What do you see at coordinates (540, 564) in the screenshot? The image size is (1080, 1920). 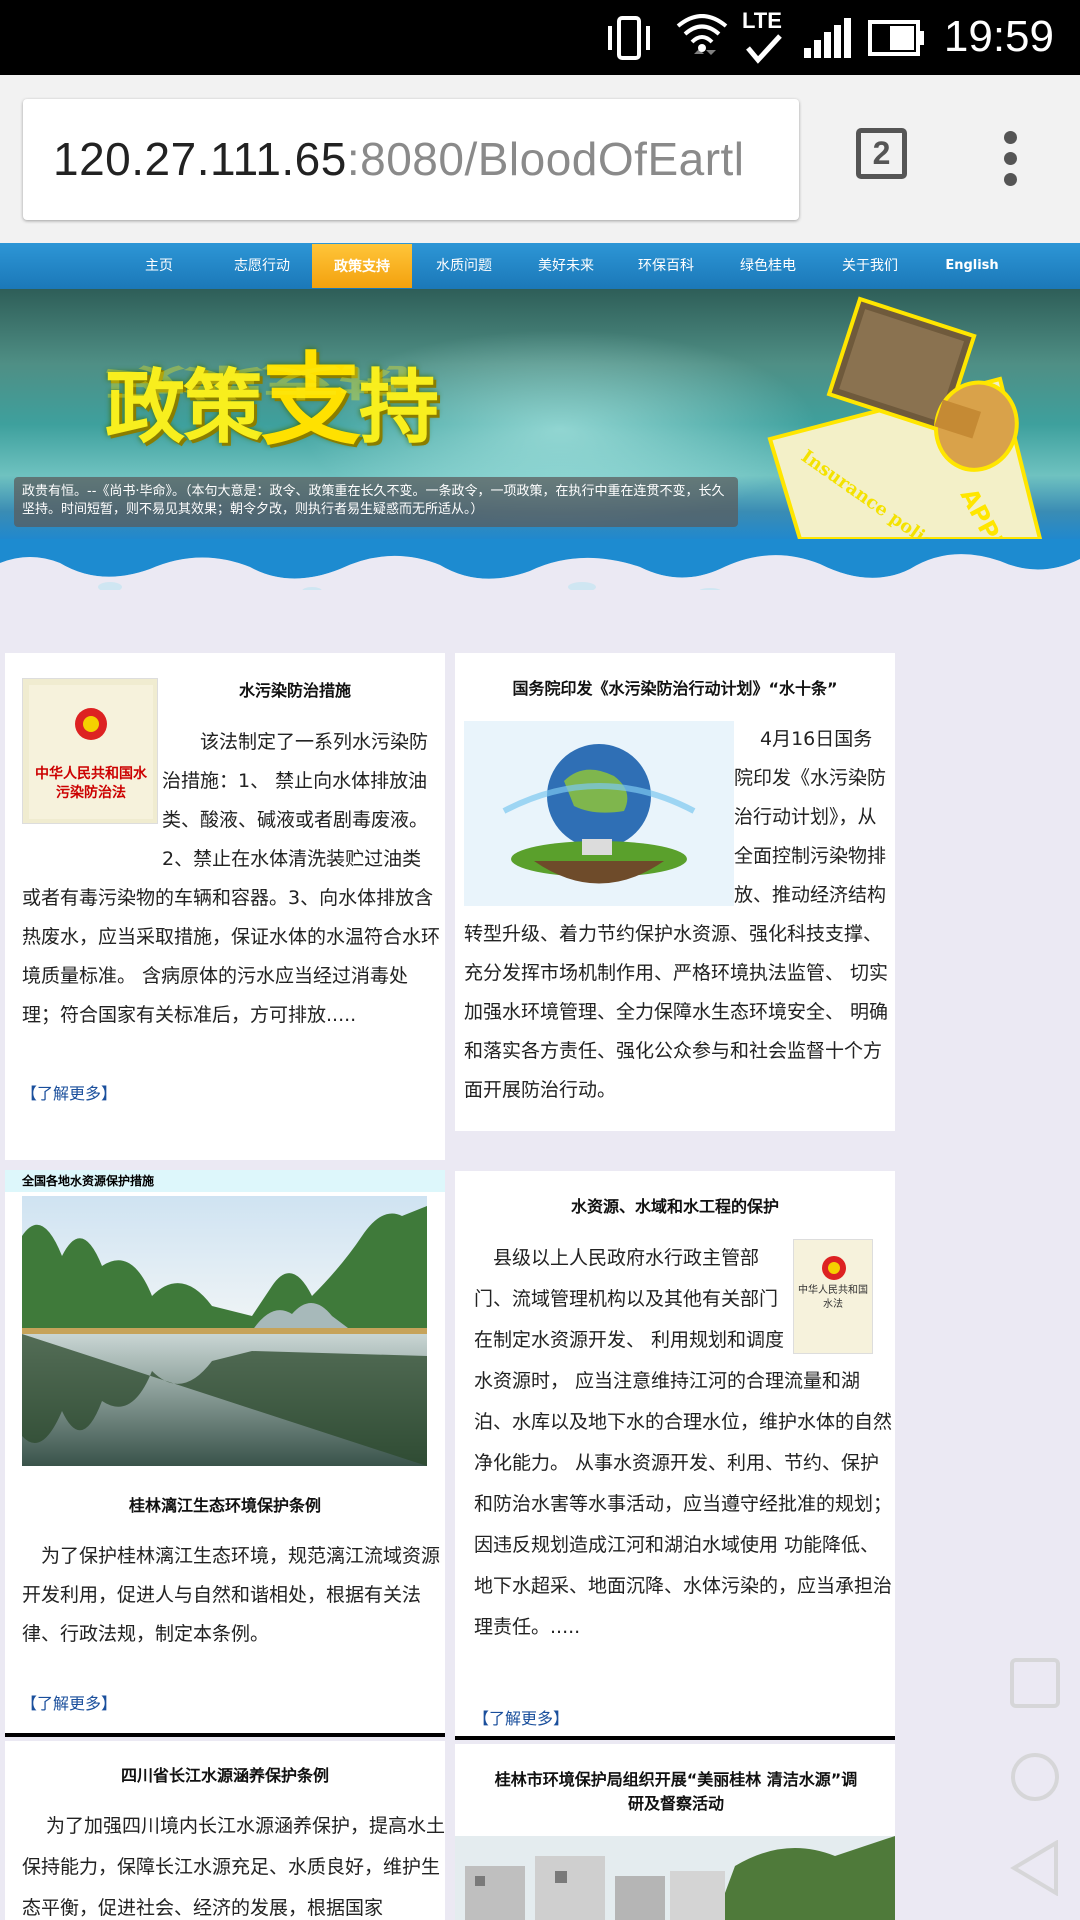 I see `water-wave-decoration` at bounding box center [540, 564].